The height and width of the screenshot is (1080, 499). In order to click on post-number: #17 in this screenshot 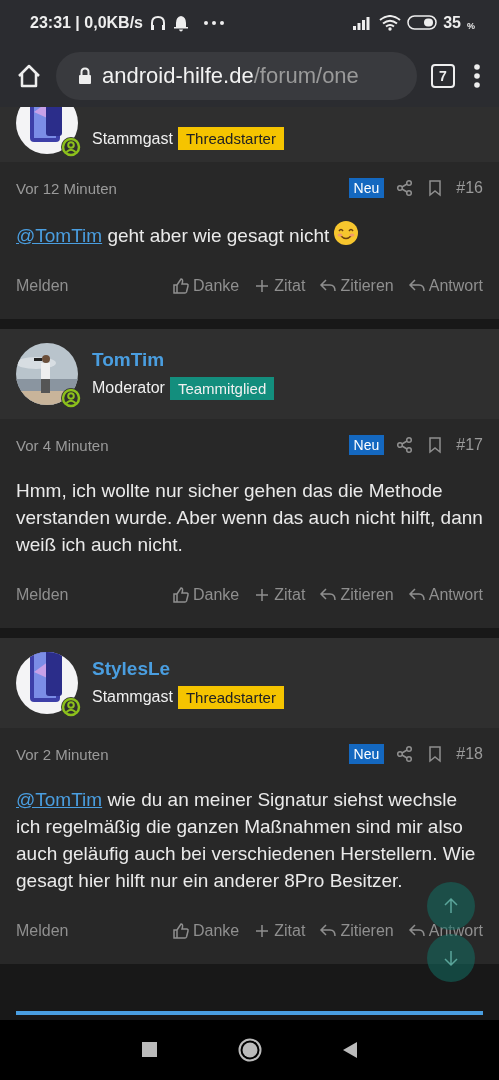, I will do `click(469, 445)`.